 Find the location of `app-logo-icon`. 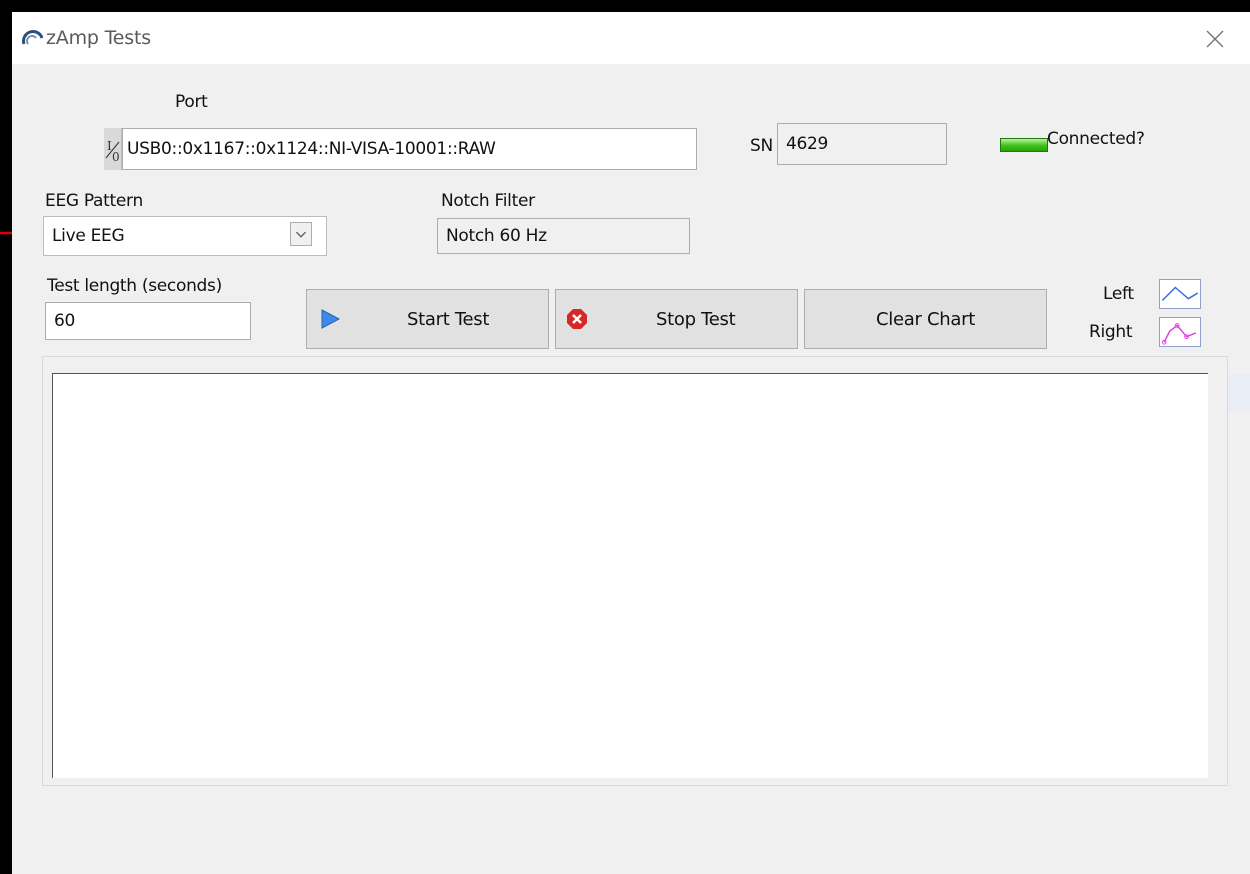

app-logo-icon is located at coordinates (33, 37).